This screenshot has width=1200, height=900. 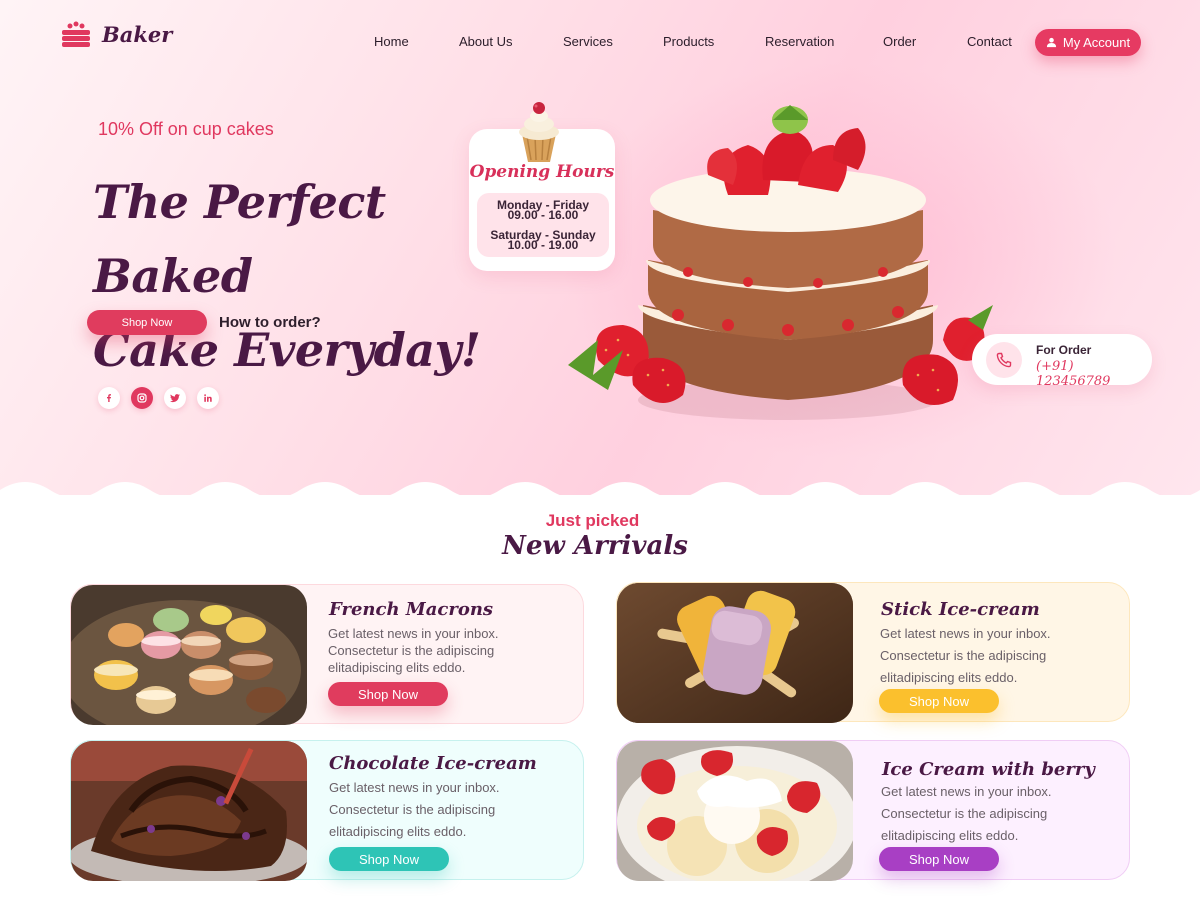 I want to click on nav-order: Order, so click(x=899, y=41).